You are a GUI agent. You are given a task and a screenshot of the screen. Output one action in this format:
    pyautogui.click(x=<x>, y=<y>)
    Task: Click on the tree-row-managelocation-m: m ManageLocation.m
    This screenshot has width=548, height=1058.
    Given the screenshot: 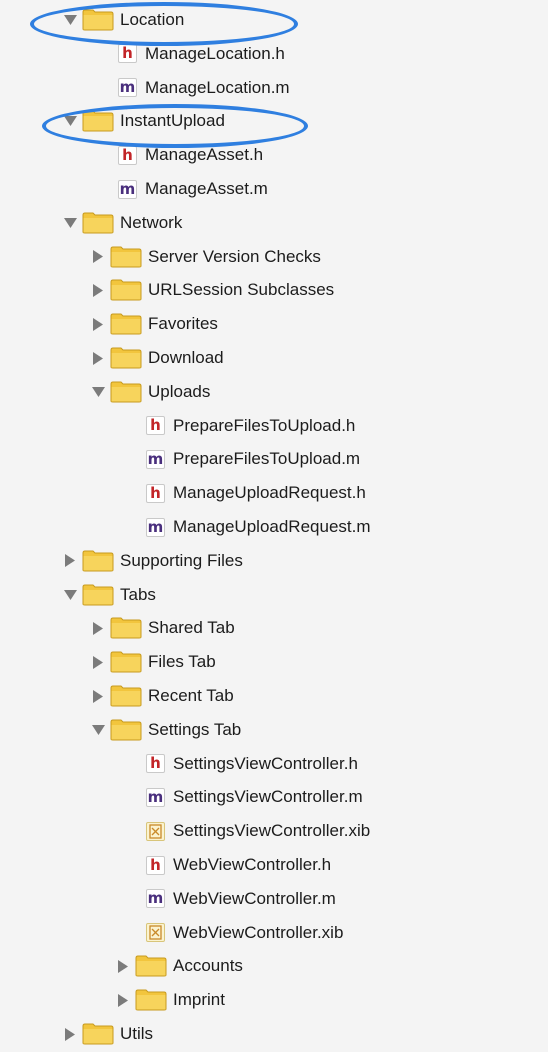 What is the action you would take?
    pyautogui.click(x=204, y=88)
    